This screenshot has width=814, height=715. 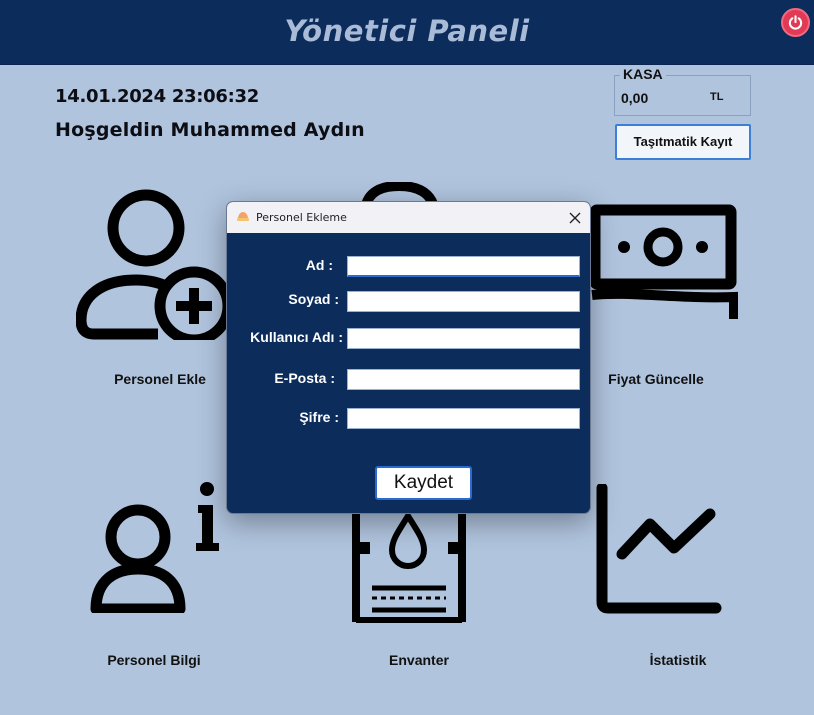 What do you see at coordinates (683, 142) in the screenshot?
I see `tasimatik-kayit-button: Taşıtmatik Kayıt` at bounding box center [683, 142].